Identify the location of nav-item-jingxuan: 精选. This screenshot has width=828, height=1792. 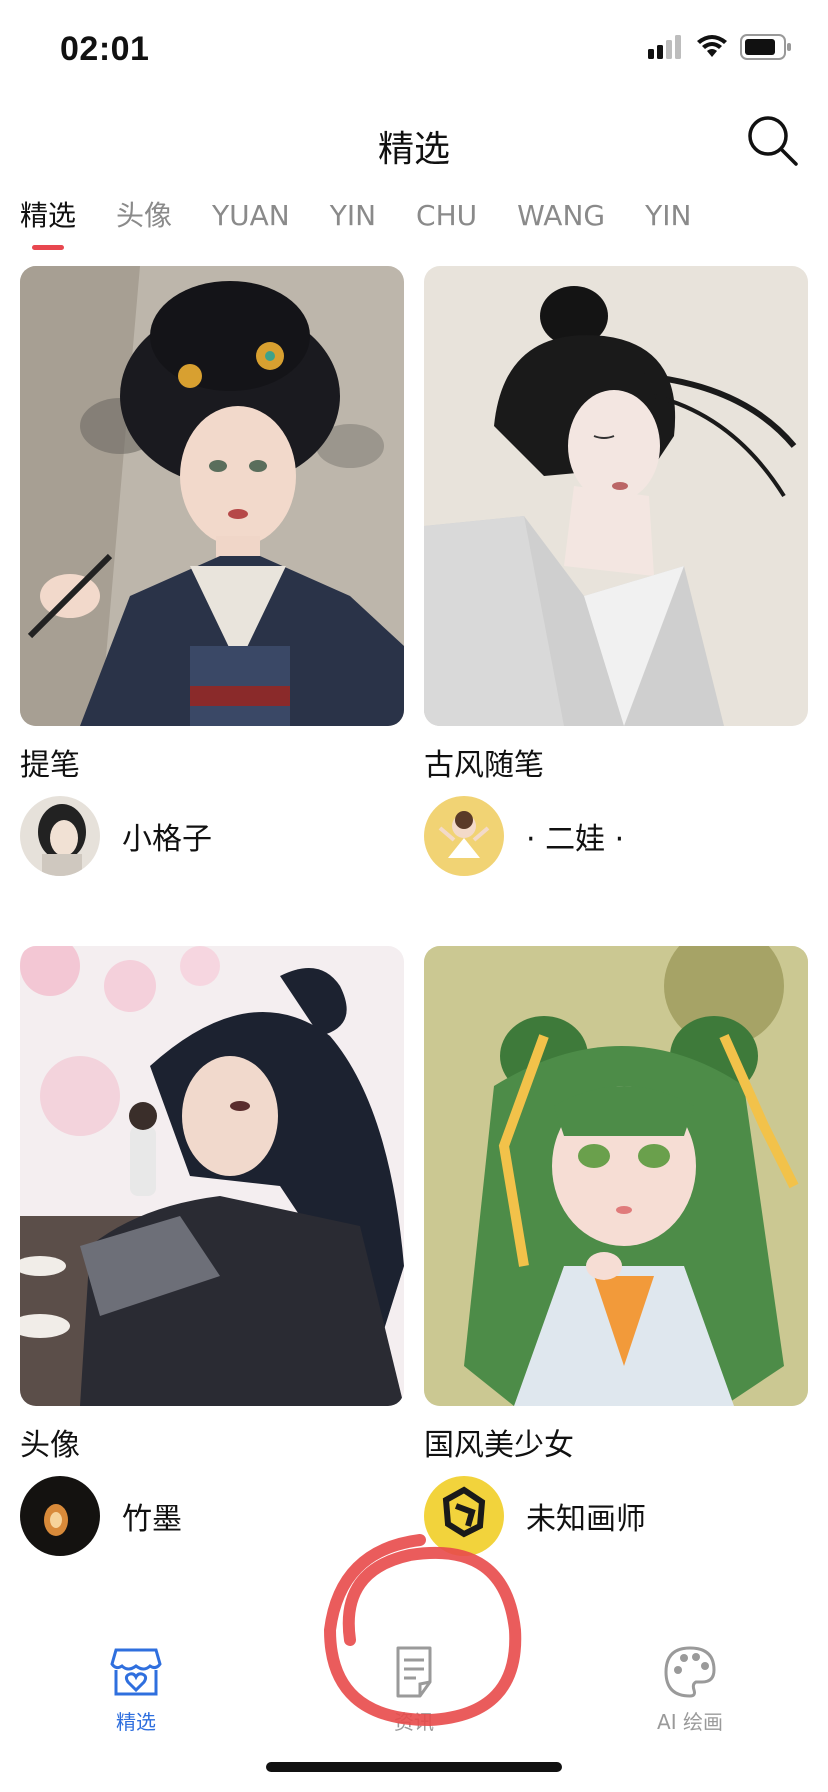
(136, 1688).